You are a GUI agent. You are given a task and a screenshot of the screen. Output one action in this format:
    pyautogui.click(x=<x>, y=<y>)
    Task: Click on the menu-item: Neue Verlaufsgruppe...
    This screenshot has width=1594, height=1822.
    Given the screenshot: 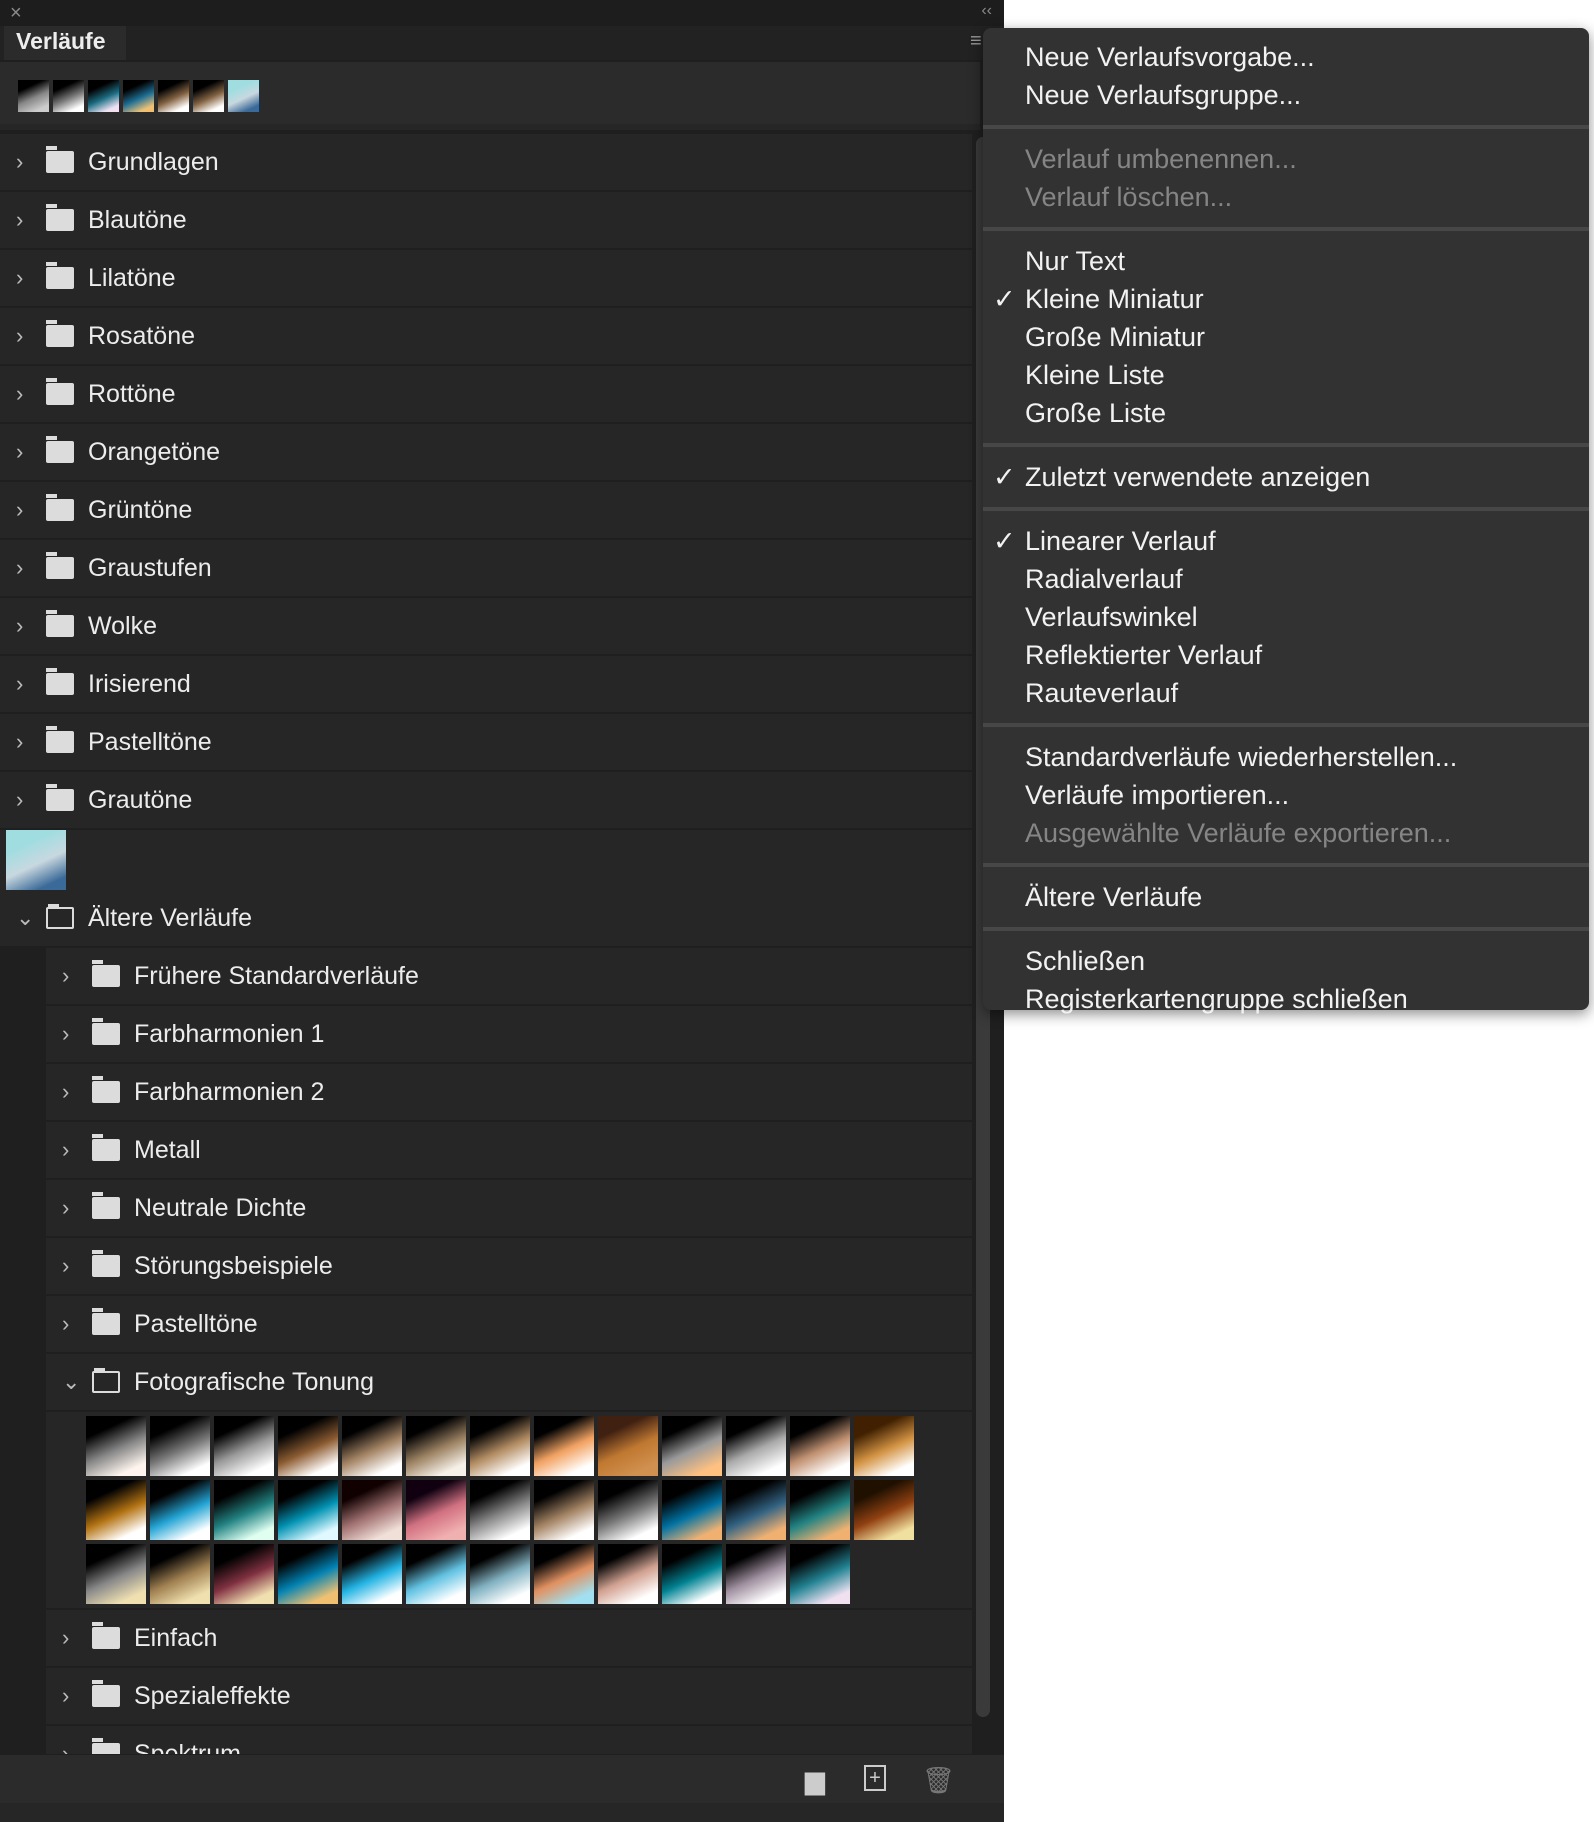 What is the action you would take?
    pyautogui.click(x=1286, y=95)
    